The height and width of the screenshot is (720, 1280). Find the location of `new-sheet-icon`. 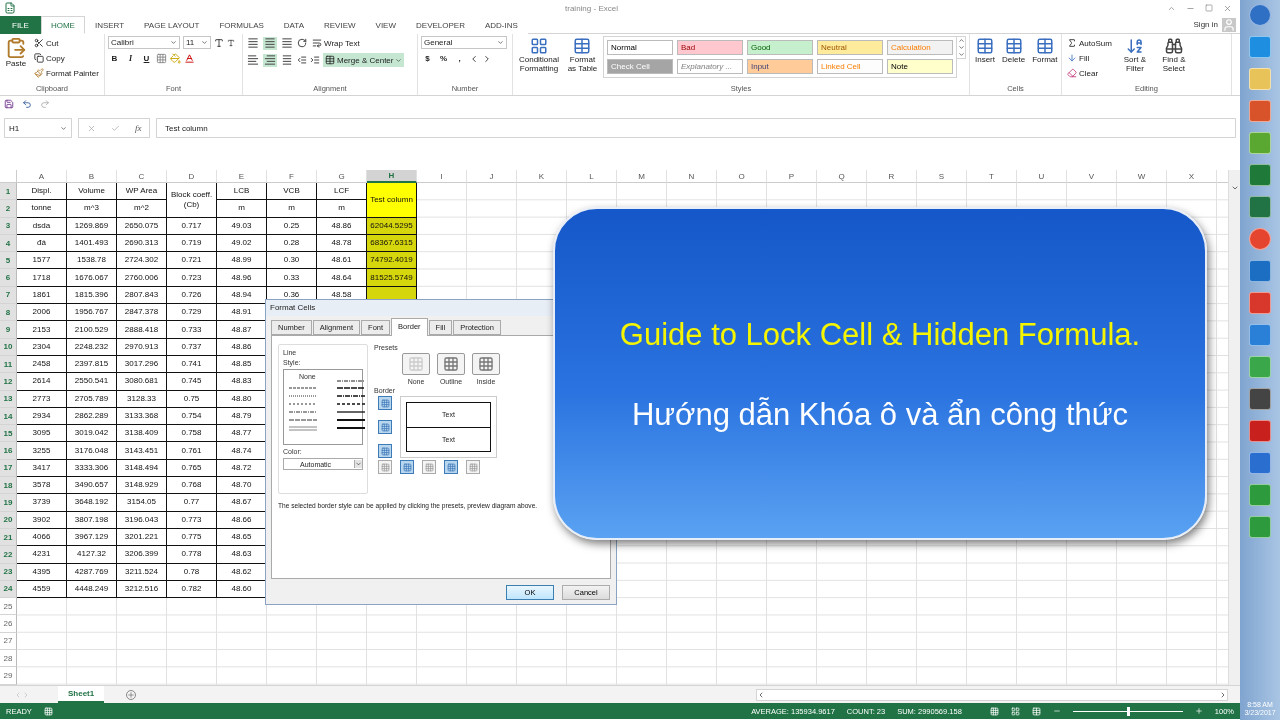

new-sheet-icon is located at coordinates (131, 694).